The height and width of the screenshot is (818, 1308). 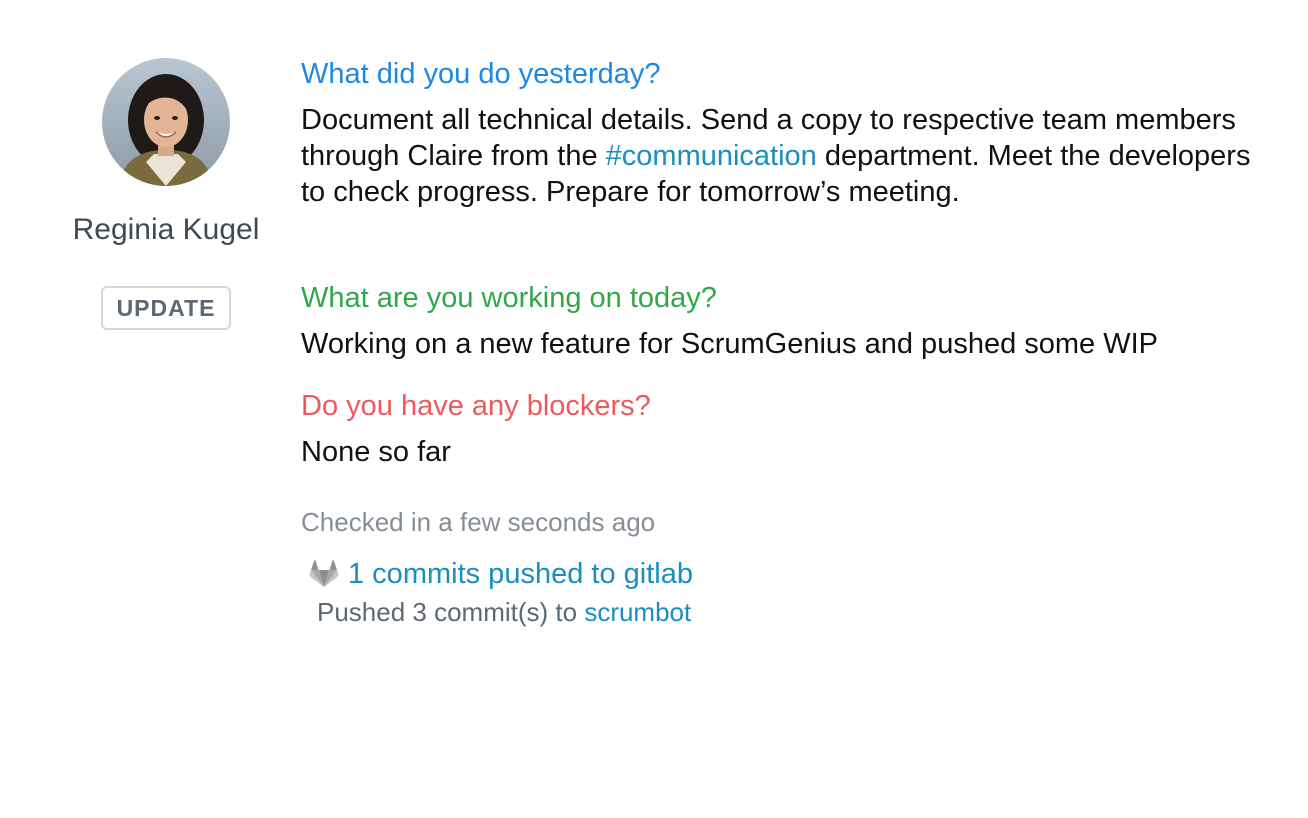 I want to click on repo-link: scrumbot, so click(x=637, y=612).